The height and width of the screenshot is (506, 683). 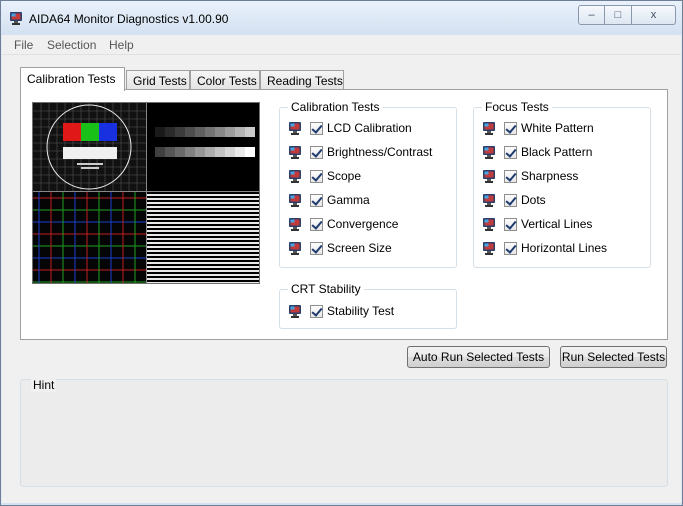 What do you see at coordinates (361, 311) in the screenshot?
I see `test-label: Stability Test` at bounding box center [361, 311].